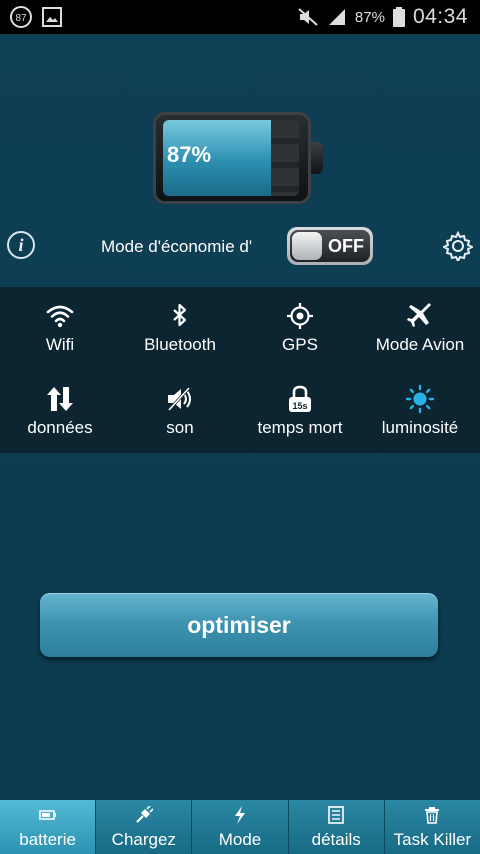 This screenshot has height=854, width=480. I want to click on toggle-brightness: luminosité, so click(420, 411).